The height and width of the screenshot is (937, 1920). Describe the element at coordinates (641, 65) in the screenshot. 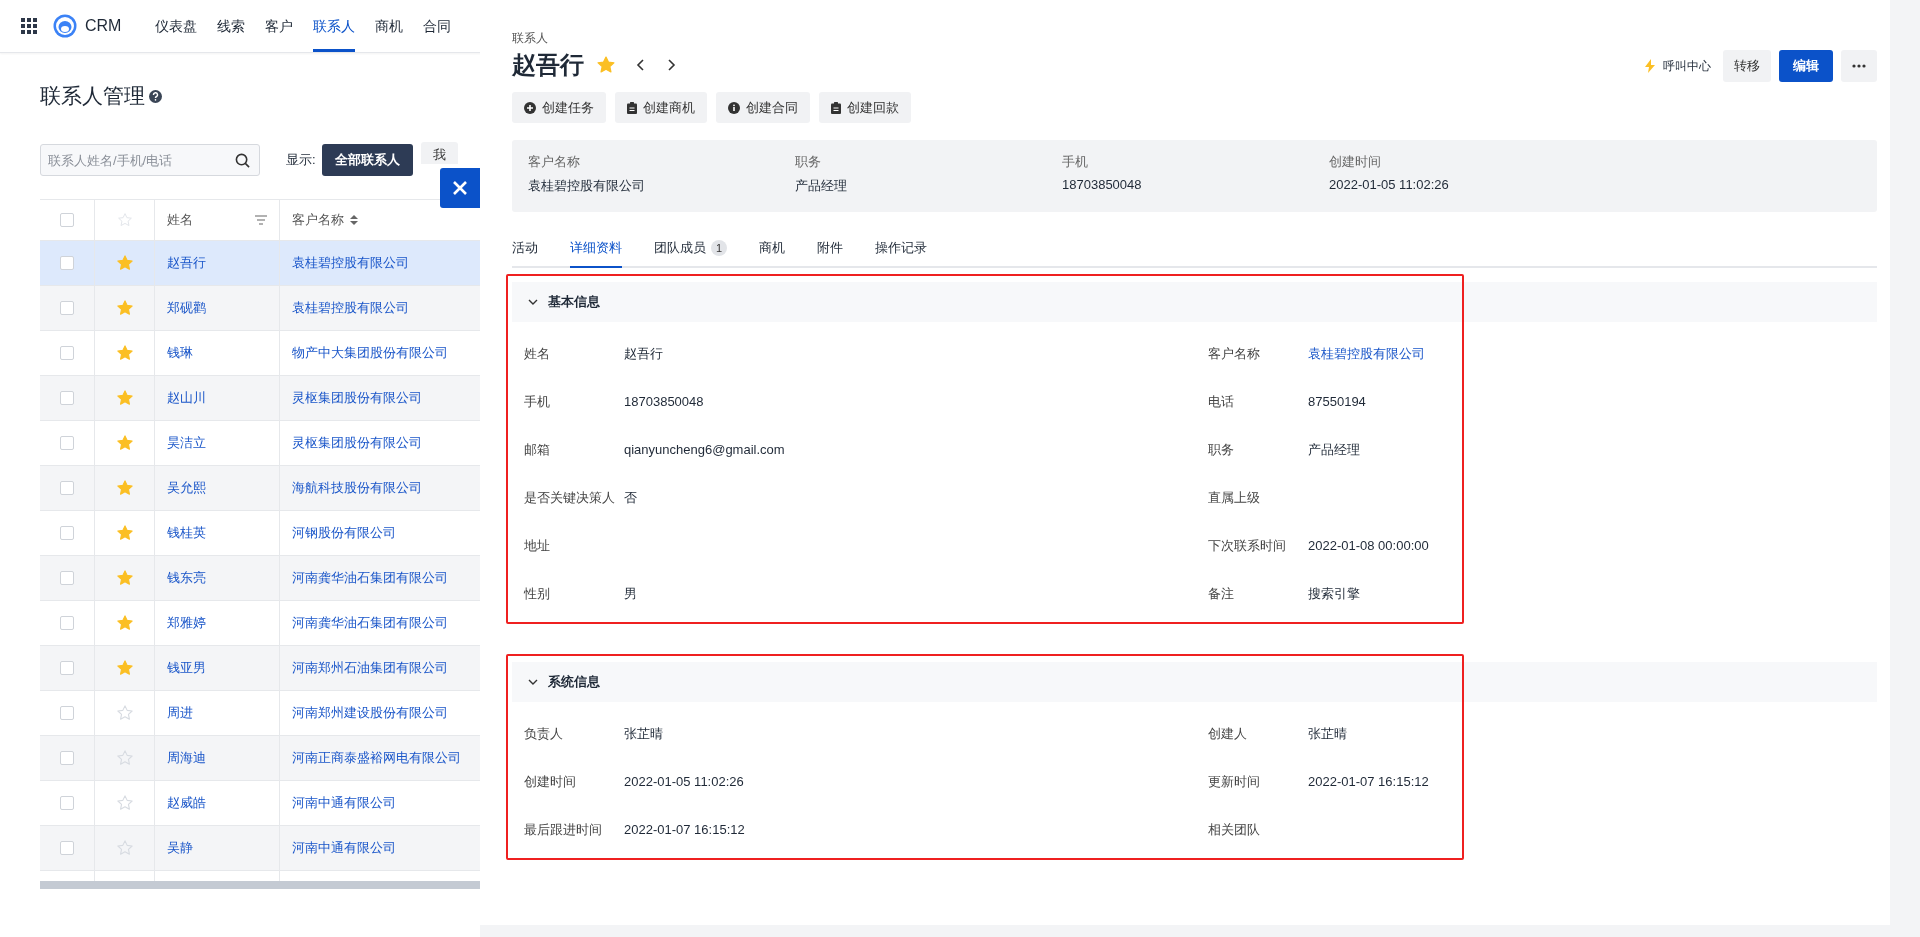

I see `previous-icon` at that location.